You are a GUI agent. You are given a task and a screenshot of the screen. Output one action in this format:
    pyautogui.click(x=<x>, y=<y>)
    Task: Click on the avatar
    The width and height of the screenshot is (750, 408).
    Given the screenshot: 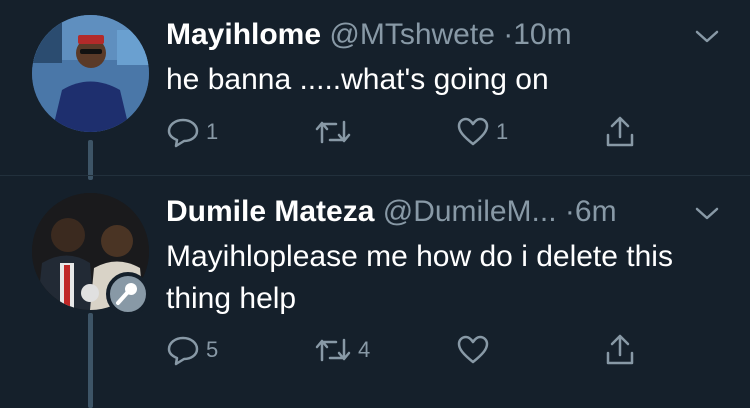 What is the action you would take?
    pyautogui.click(x=90, y=73)
    